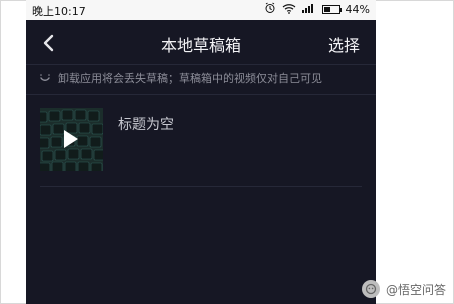  What do you see at coordinates (201, 10) in the screenshot?
I see `status-bar: 晚上10:17 44%` at bounding box center [201, 10].